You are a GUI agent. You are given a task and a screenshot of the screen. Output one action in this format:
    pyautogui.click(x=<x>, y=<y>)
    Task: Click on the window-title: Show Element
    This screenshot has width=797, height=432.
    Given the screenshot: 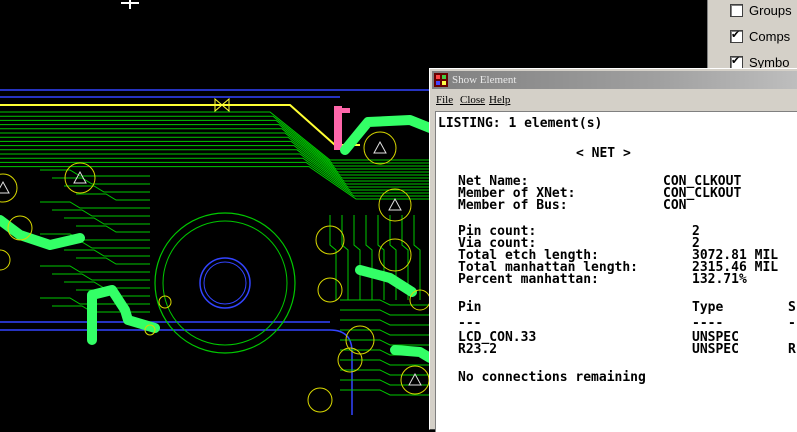 What is the action you would take?
    pyautogui.click(x=484, y=80)
    